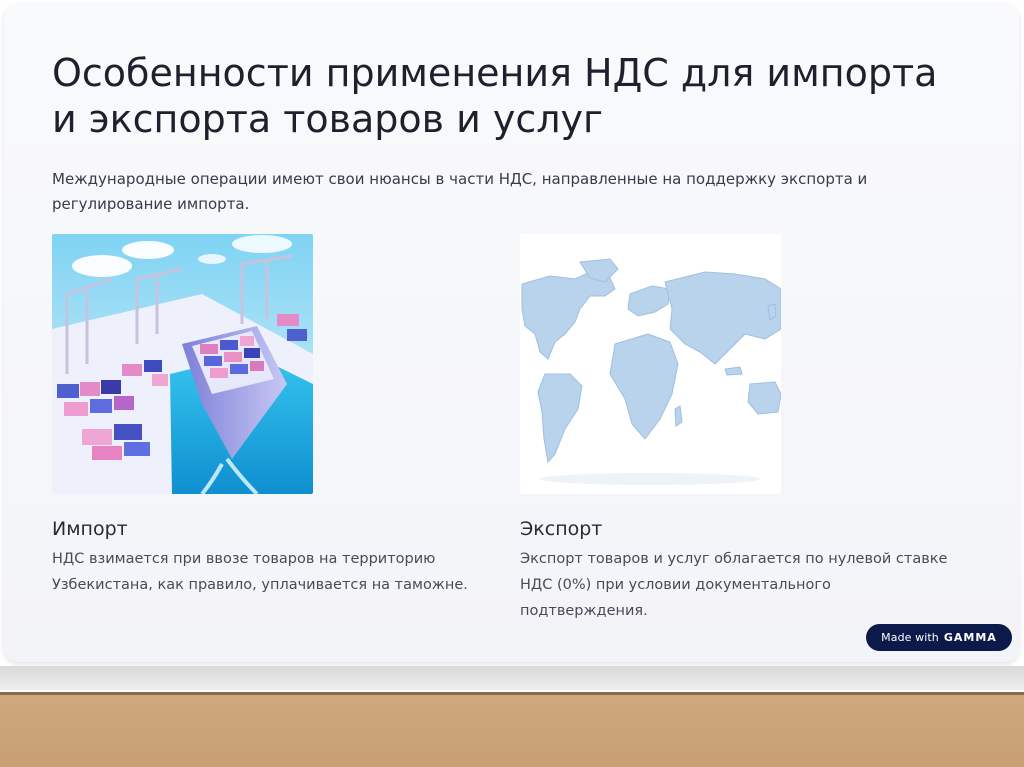  I want to click on import-card-title: Импорт, so click(90, 529).